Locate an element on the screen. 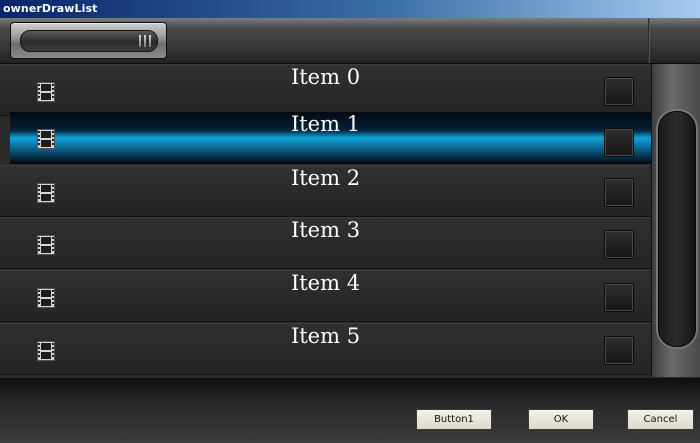  window-title: ownerDrawList is located at coordinates (50, 8).